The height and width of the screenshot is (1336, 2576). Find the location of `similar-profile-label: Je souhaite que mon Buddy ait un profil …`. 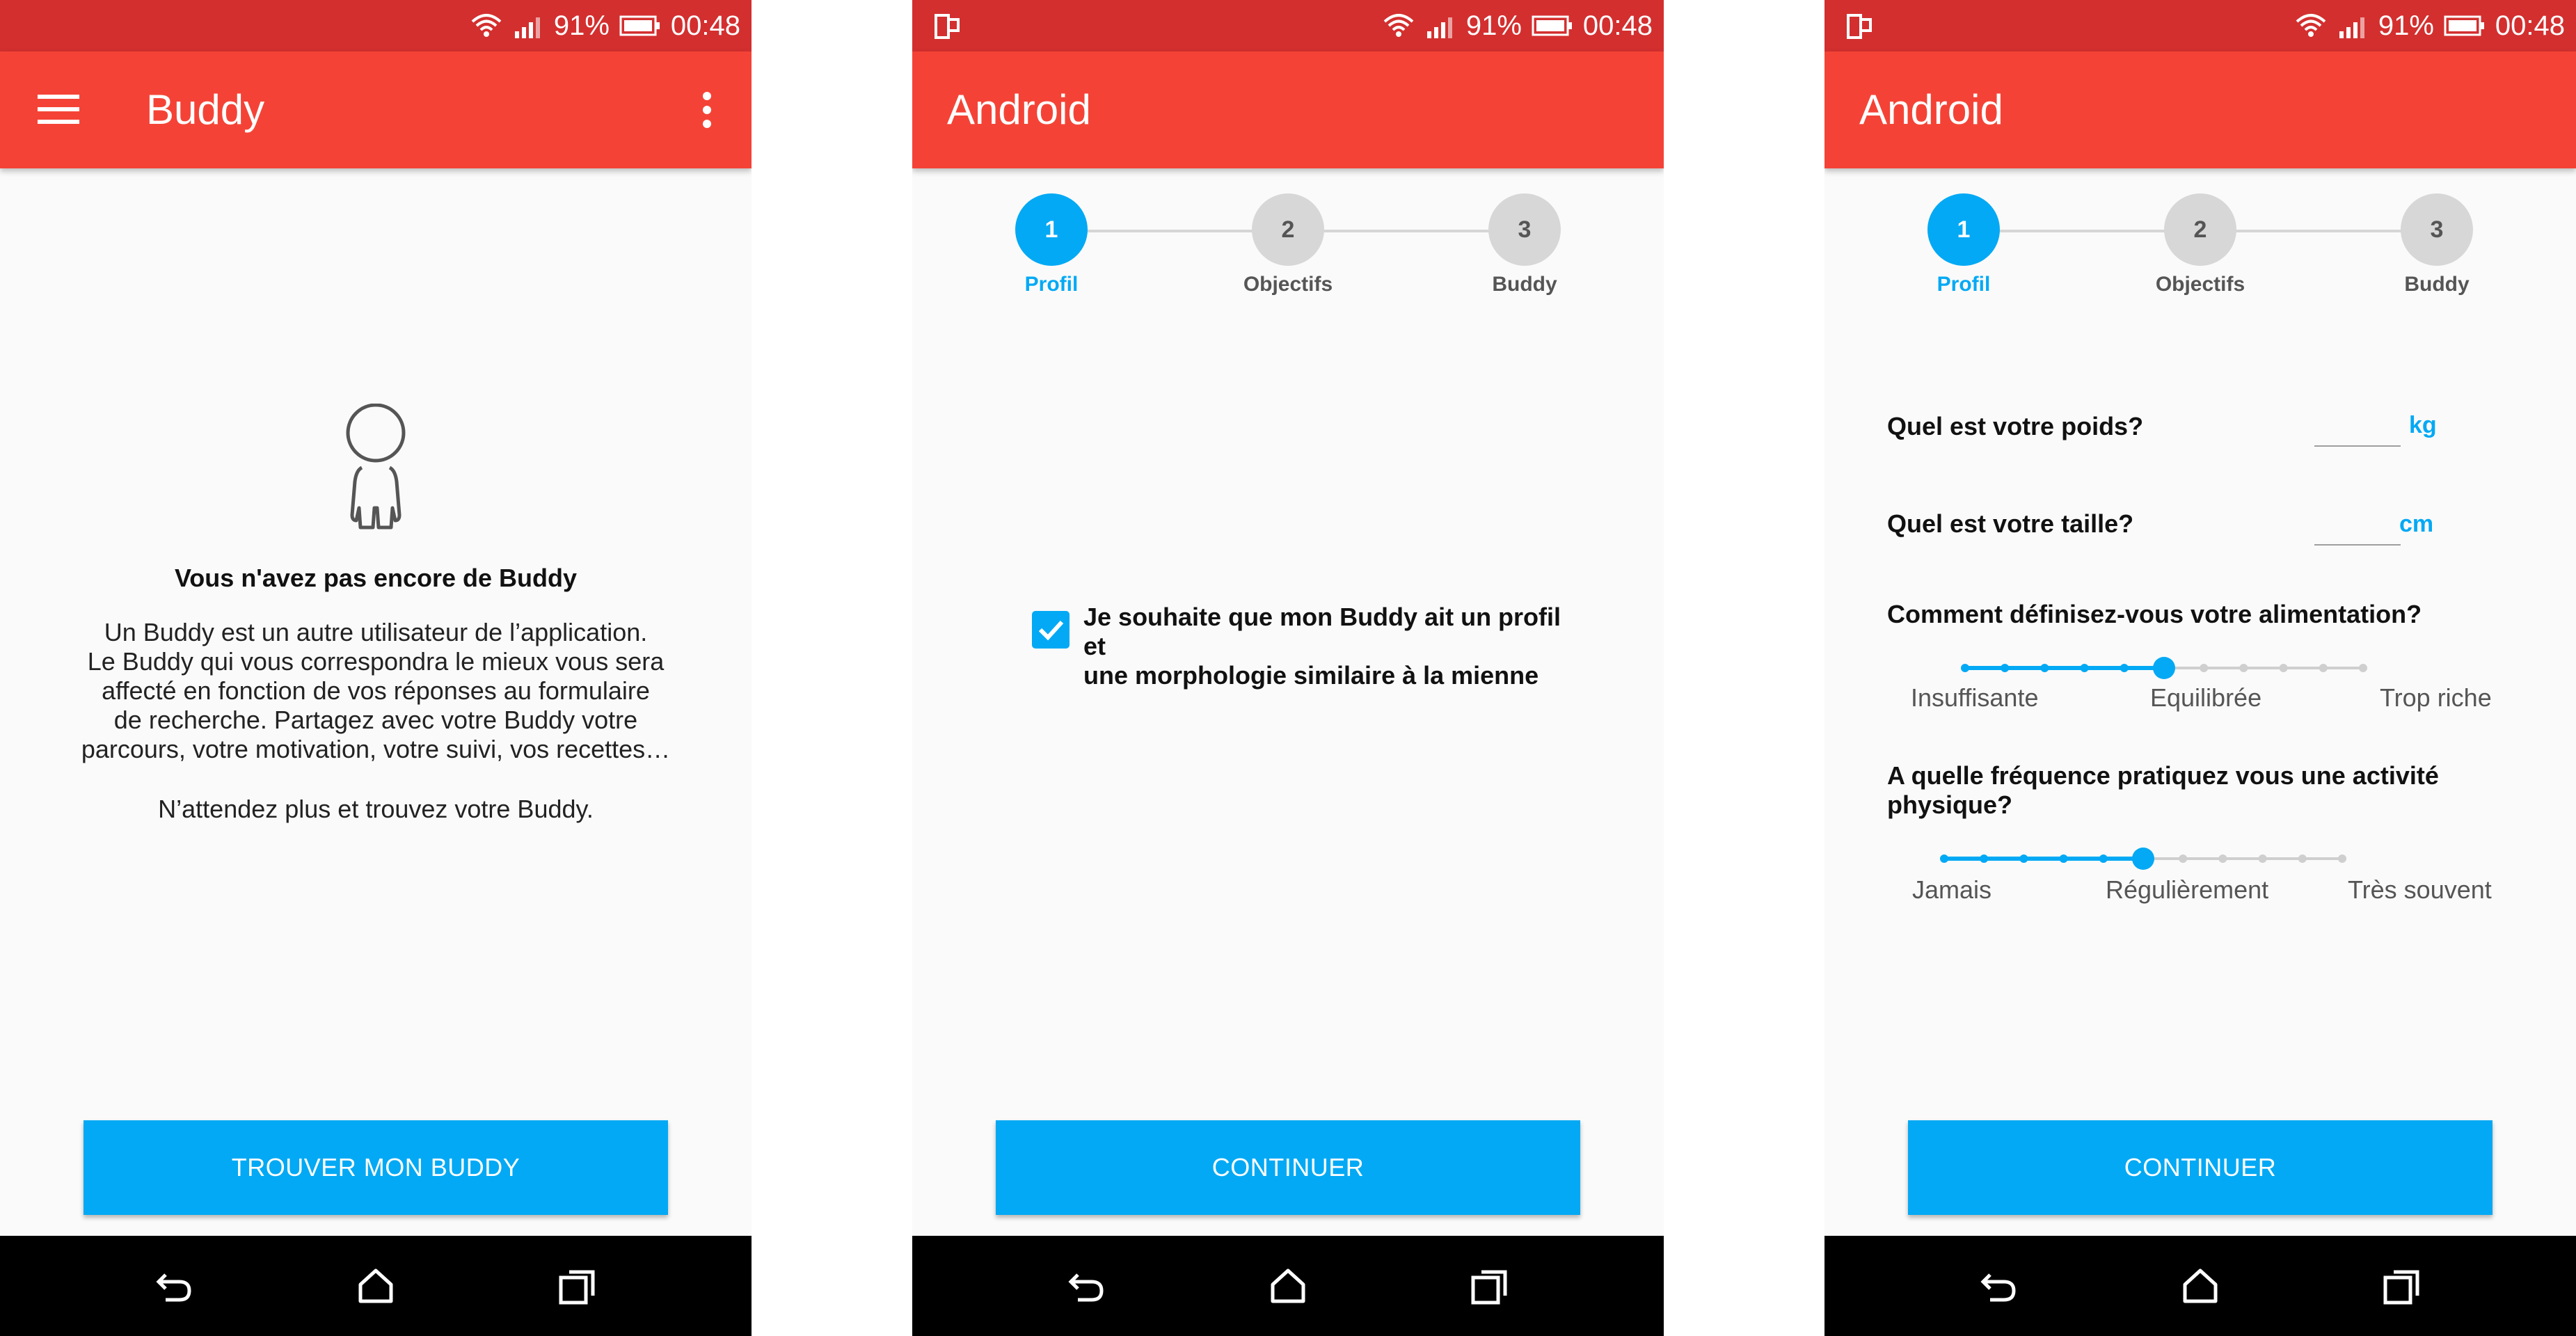

similar-profile-label: Je souhaite que mon Buddy ait un profil … is located at coordinates (1333, 646).